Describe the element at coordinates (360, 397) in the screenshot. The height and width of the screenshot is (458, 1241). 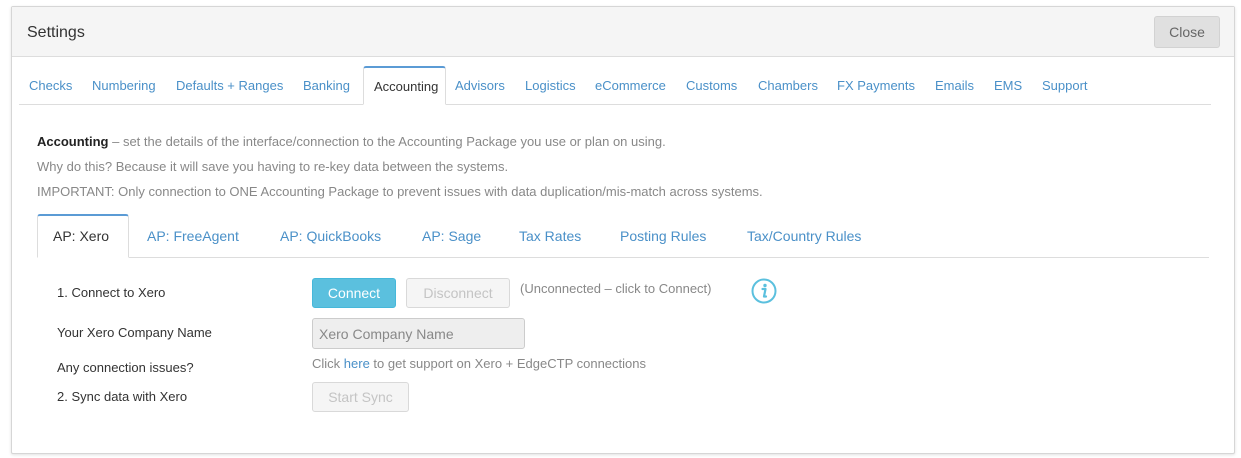
I see `start-sync-button: Start Sync` at that location.